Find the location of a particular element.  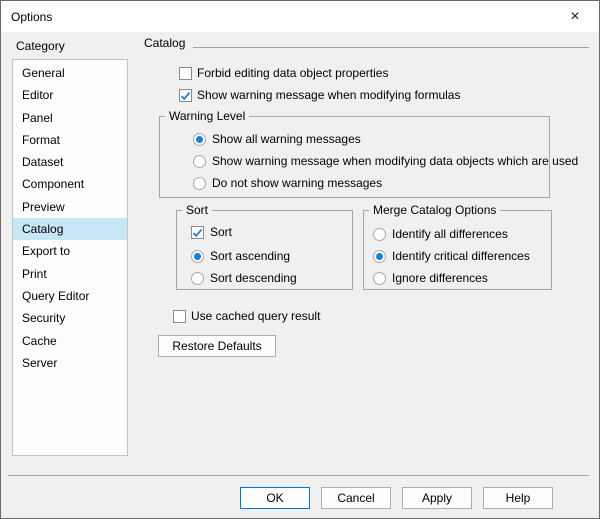

close-button: × is located at coordinates (575, 16).